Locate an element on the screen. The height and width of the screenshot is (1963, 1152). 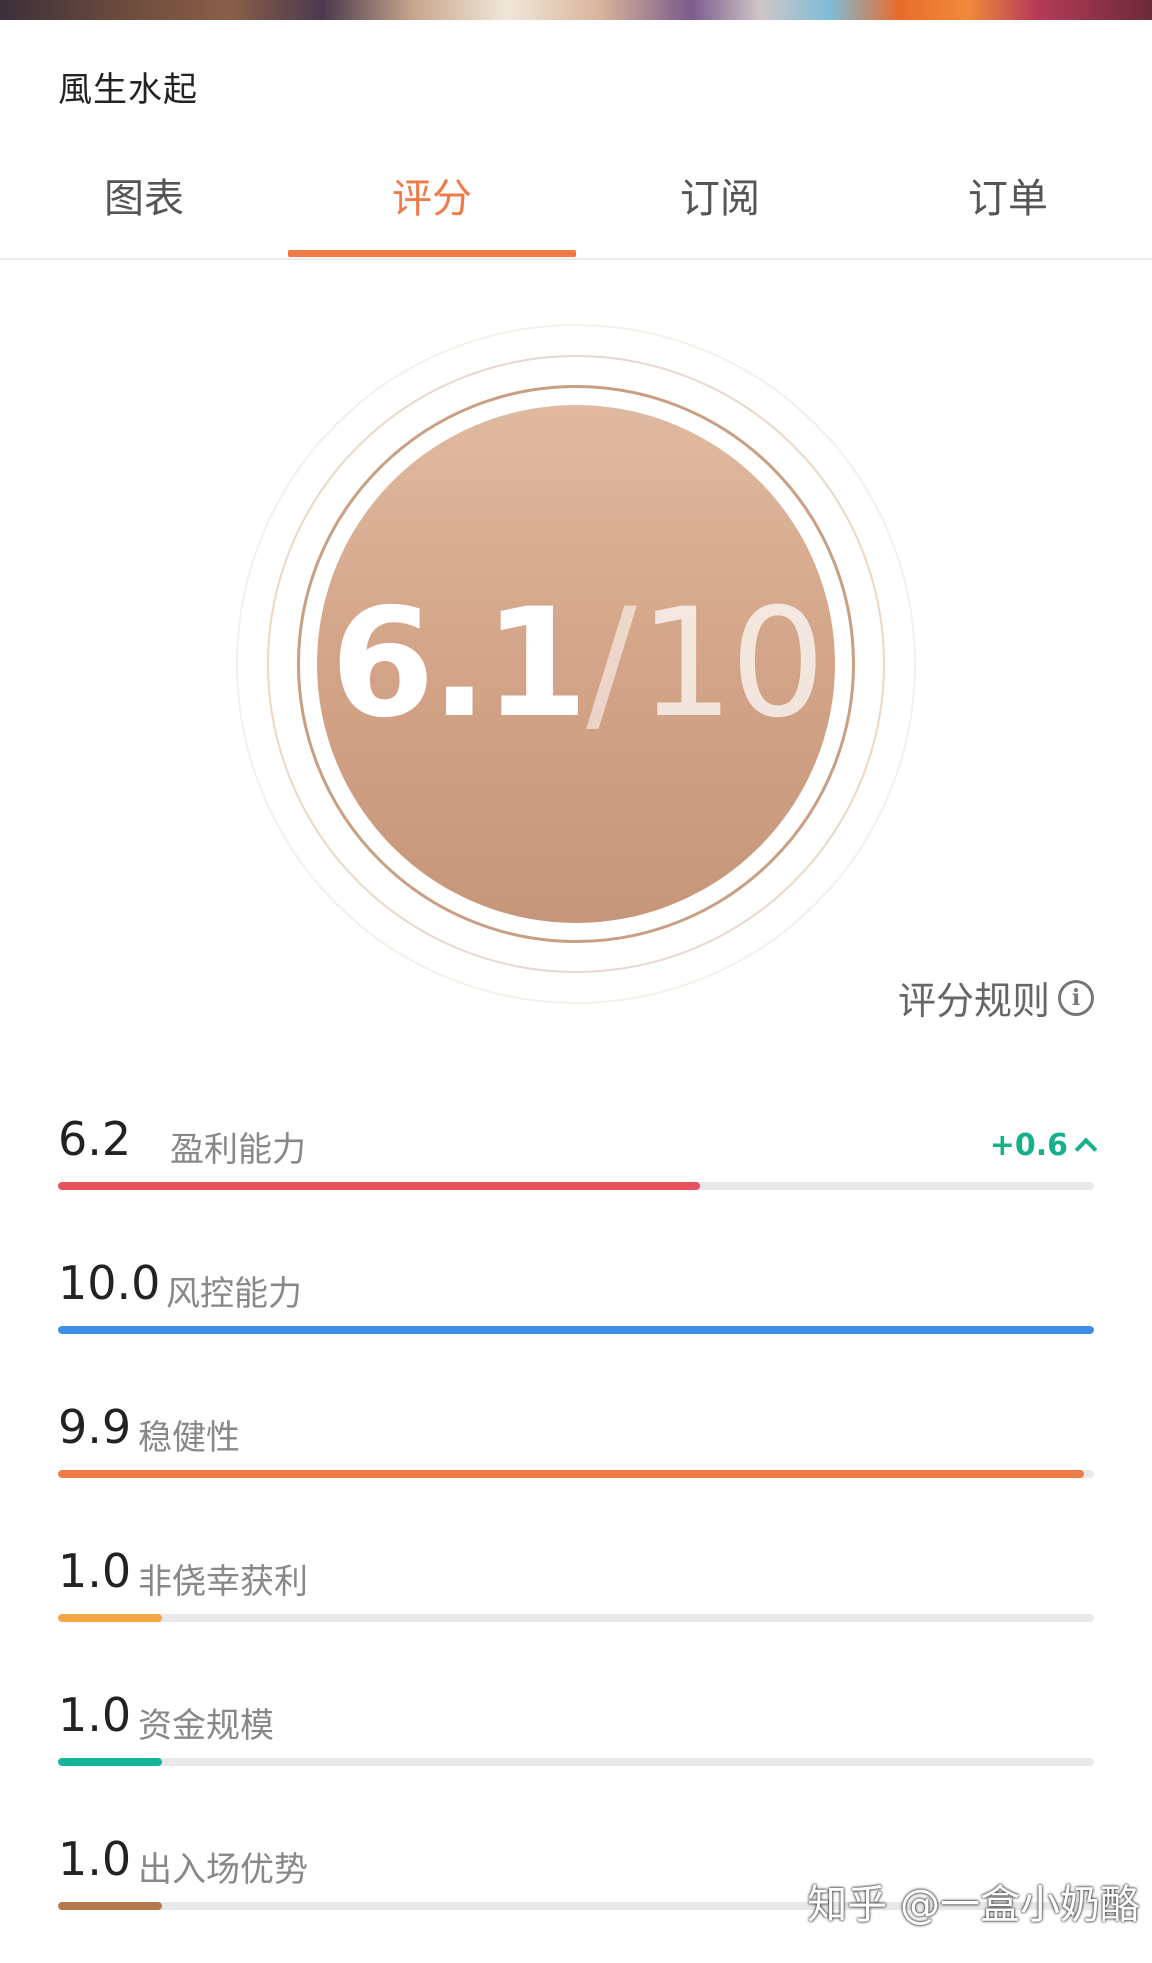
metric-risk-control: 10.0 风控能力 is located at coordinates (576, 1306).